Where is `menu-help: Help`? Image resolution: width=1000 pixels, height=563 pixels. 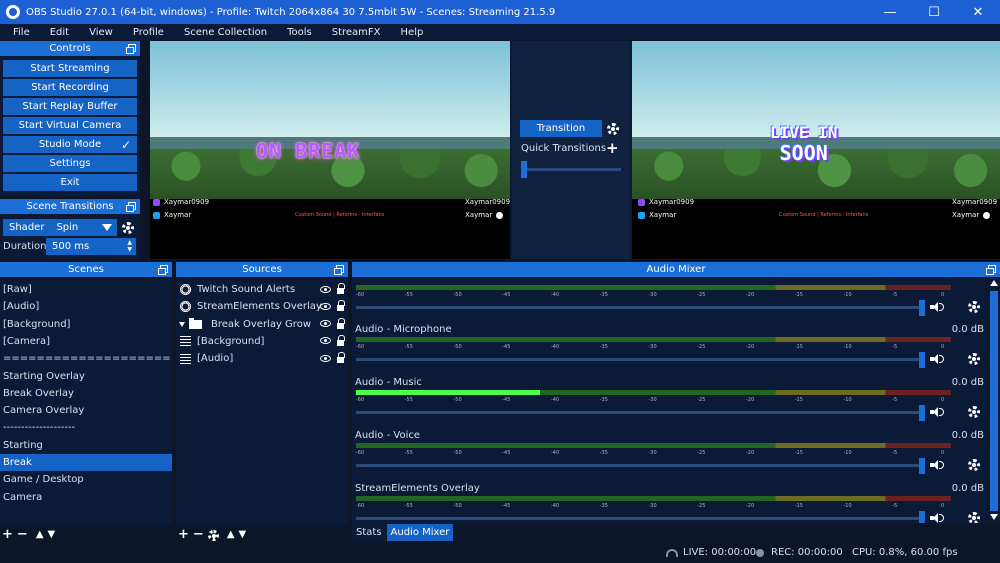
menu-help: Help is located at coordinates (415, 32).